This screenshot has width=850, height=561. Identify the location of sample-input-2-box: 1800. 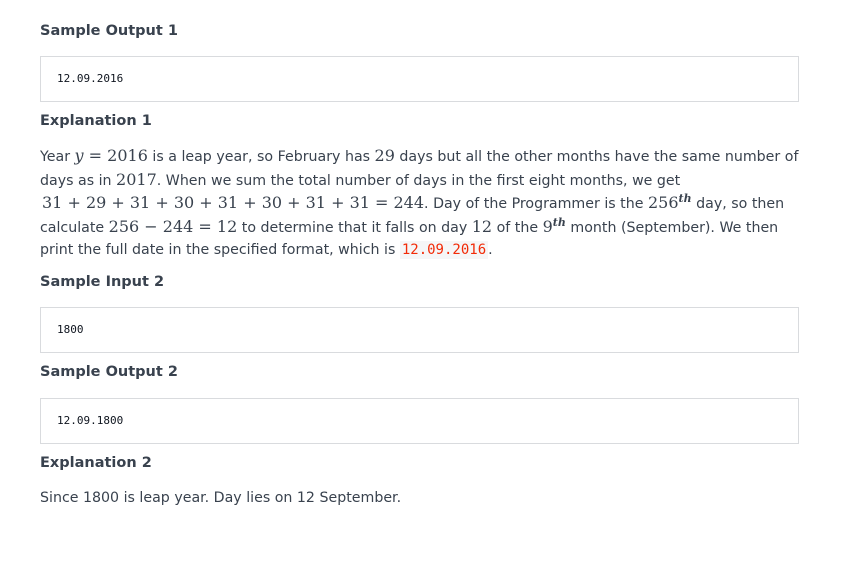
(419, 330).